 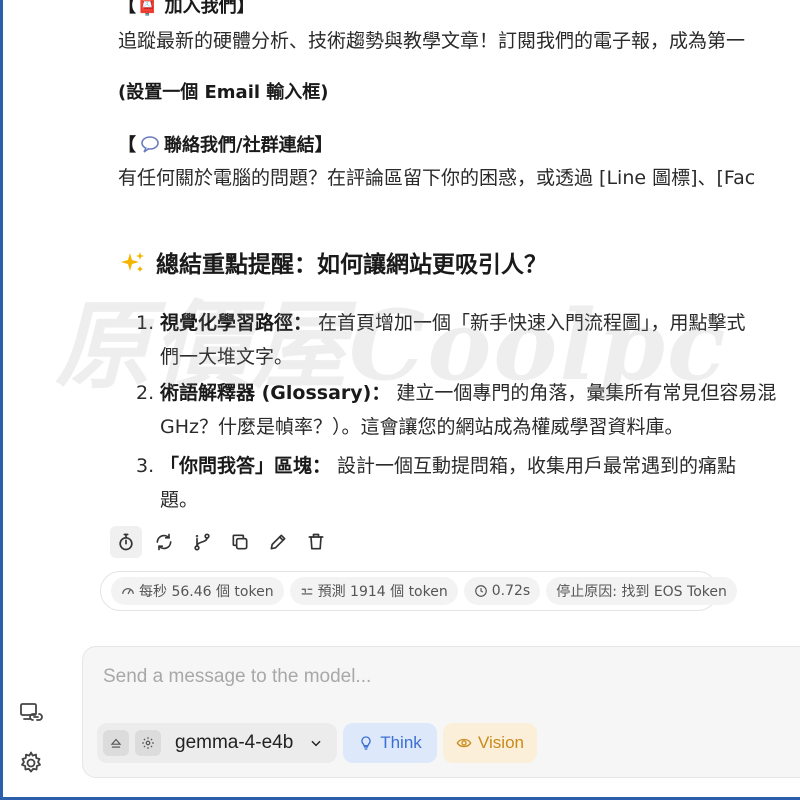 I want to click on speed-text: 每秒 56.46 個 token, so click(x=206, y=592).